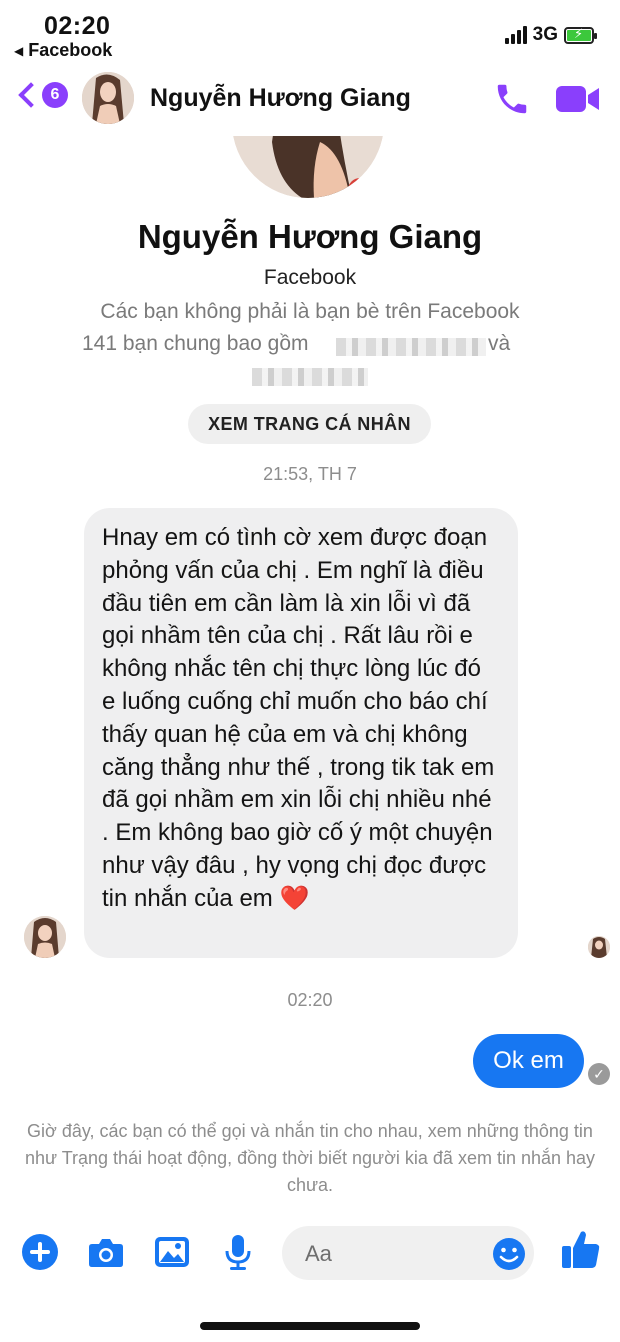  Describe the element at coordinates (599, 947) in the screenshot. I see `seen-receipt-avatar` at that location.